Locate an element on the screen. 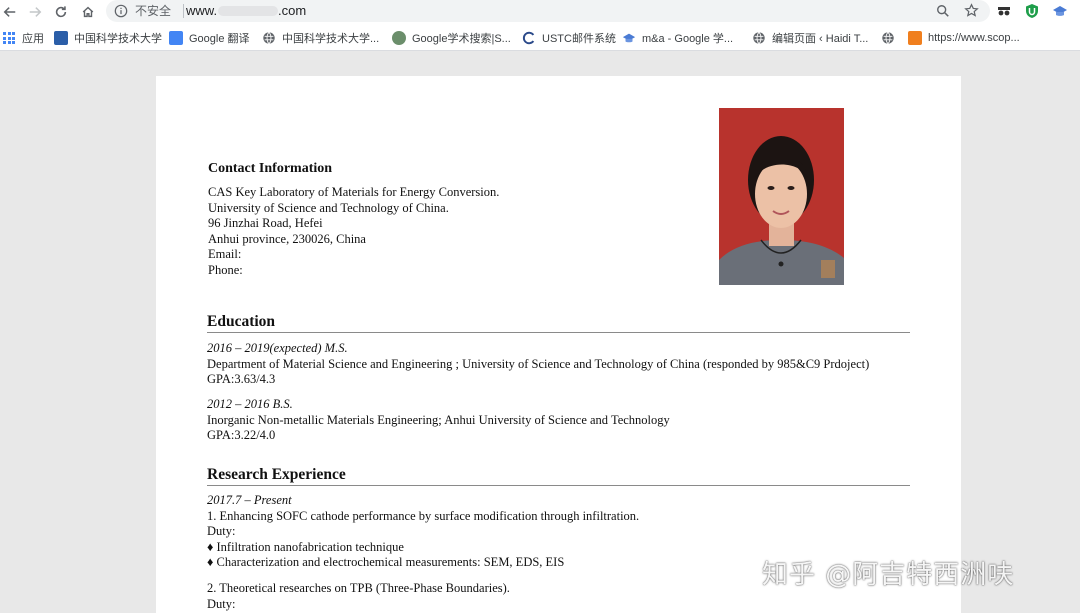 The image size is (1080, 613). portrait-image is located at coordinates (781, 196).